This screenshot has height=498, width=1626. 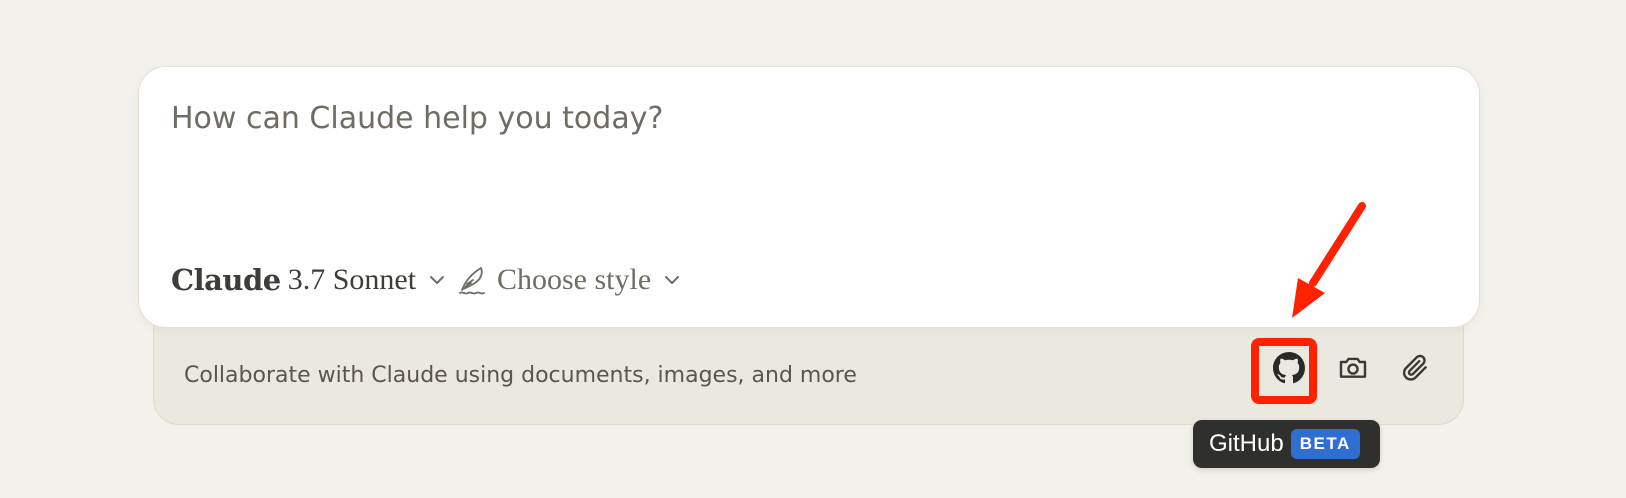 What do you see at coordinates (574, 279) in the screenshot?
I see `style-label: Choose style` at bounding box center [574, 279].